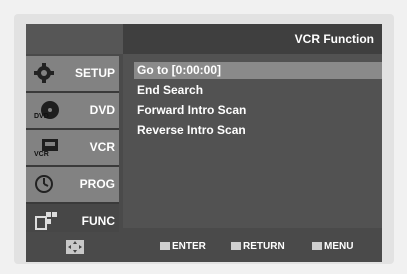 This screenshot has height=274, width=407. I want to click on menu-button: MENU, so click(332, 246).